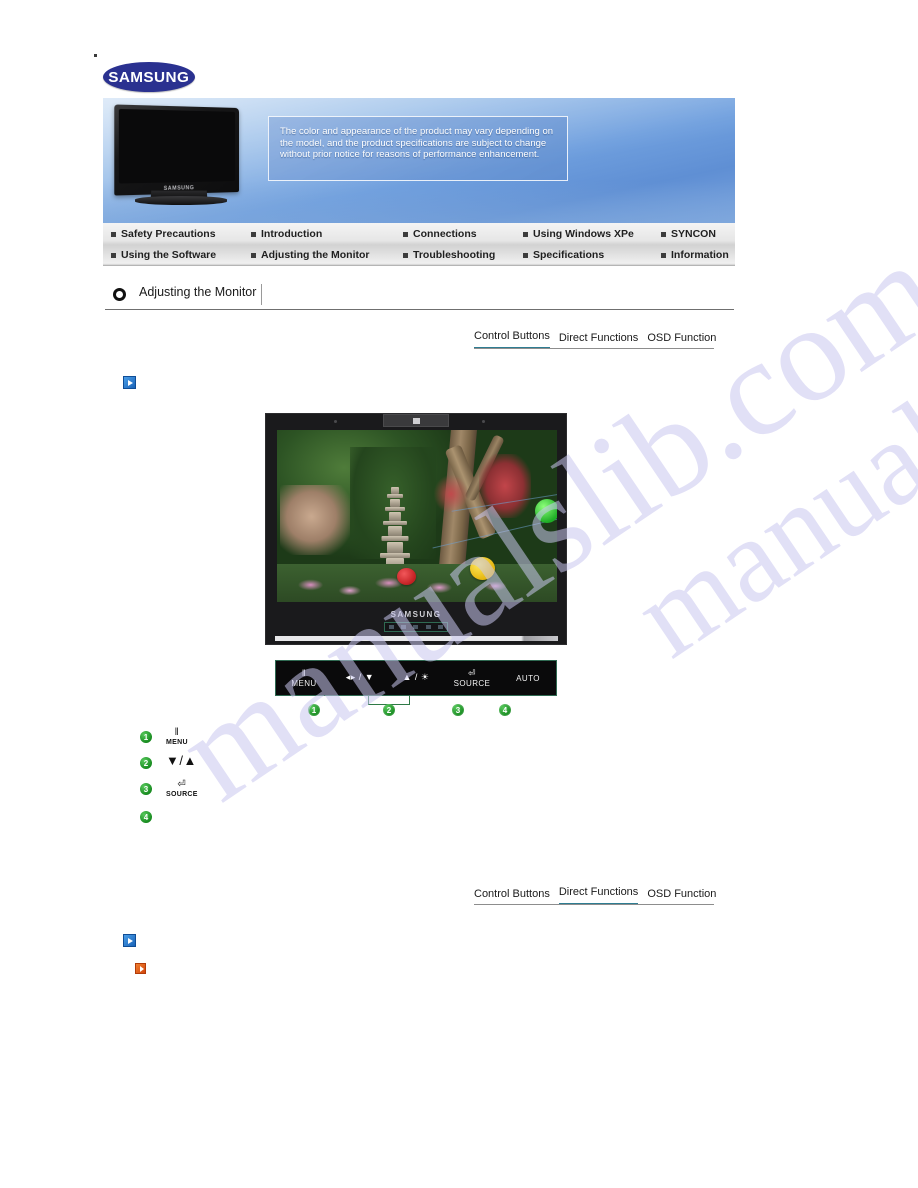 Image resolution: width=918 pixels, height=1188 pixels. What do you see at coordinates (505, 710) in the screenshot?
I see `callout-badge-4: 4` at bounding box center [505, 710].